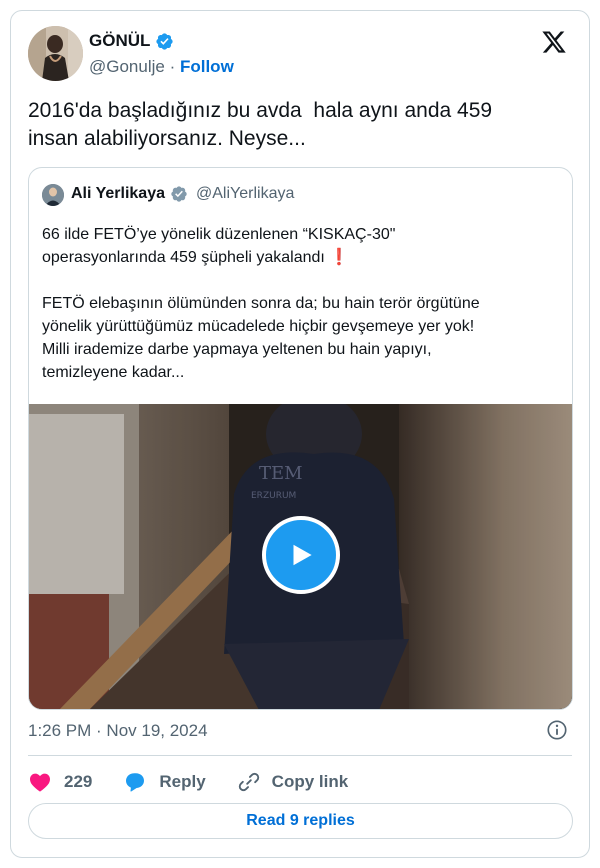 This screenshot has height=868, width=600. I want to click on action-bar: 229 Reply Copy link, so click(188, 782).